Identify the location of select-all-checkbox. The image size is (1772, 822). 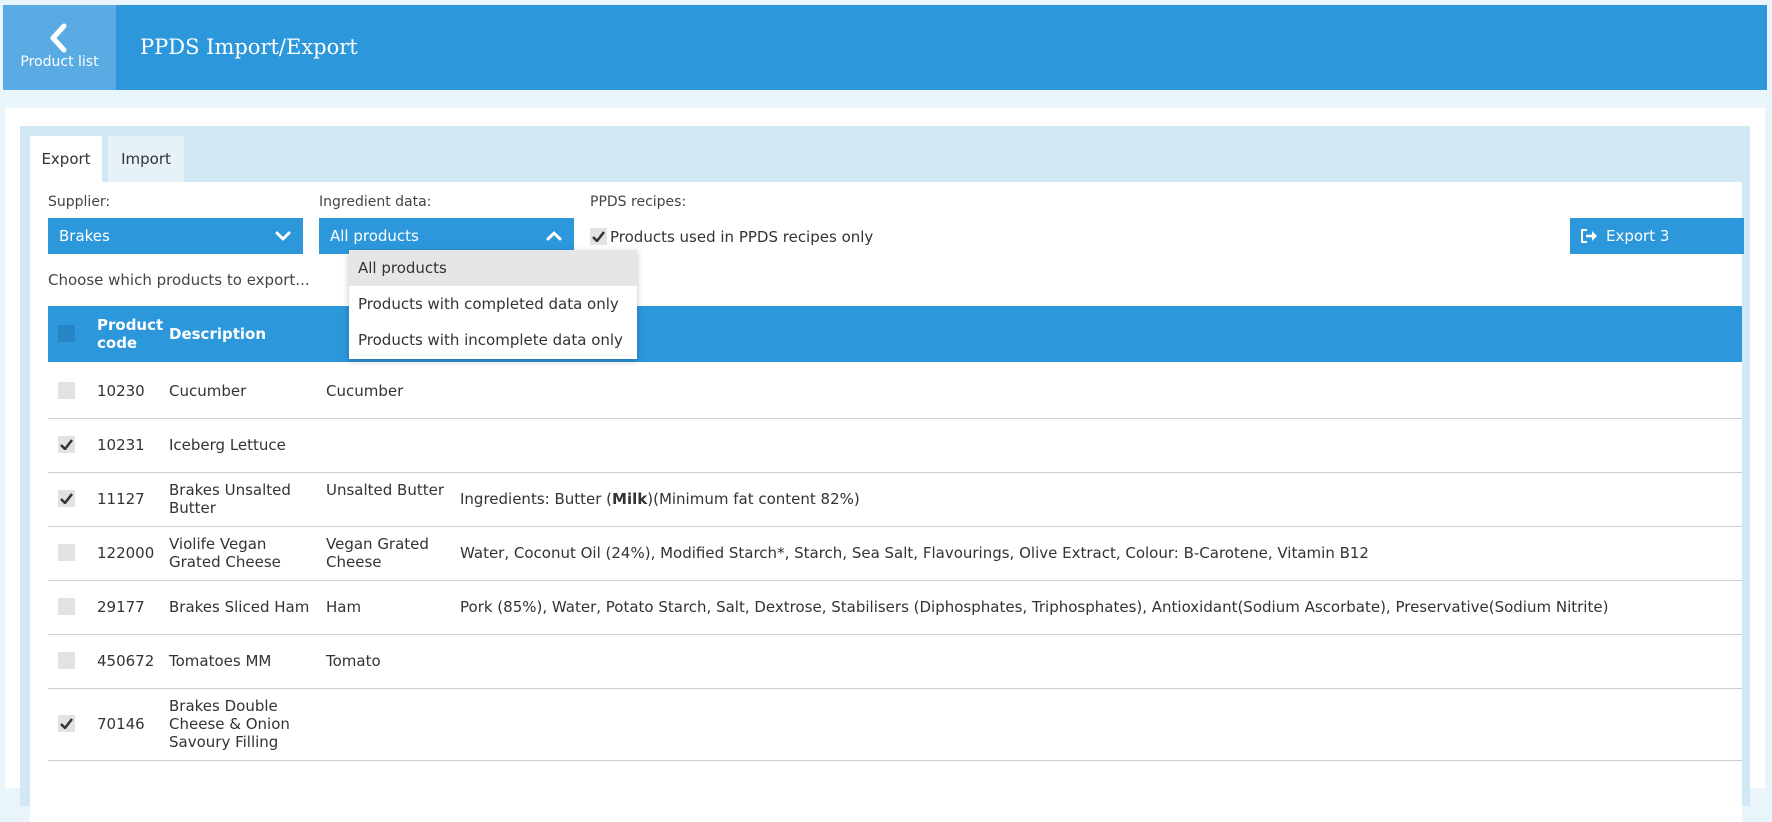
(66, 333).